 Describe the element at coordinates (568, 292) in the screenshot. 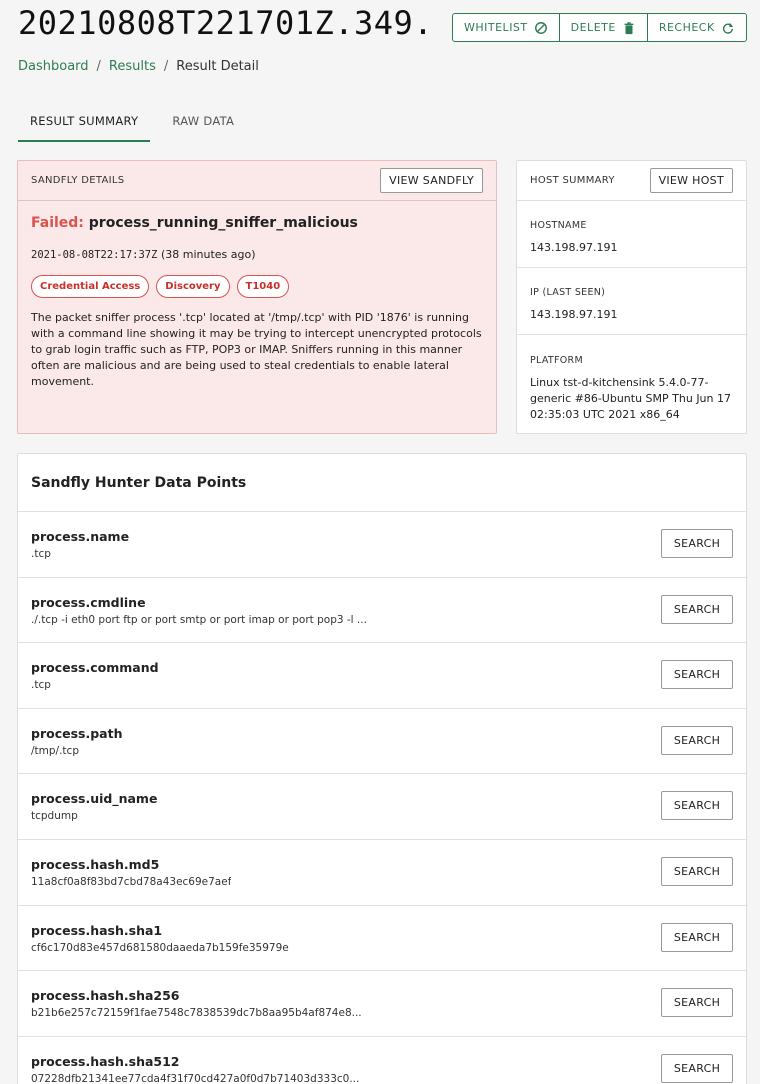

I see `ip-label: IP (LAST SEEN)` at that location.